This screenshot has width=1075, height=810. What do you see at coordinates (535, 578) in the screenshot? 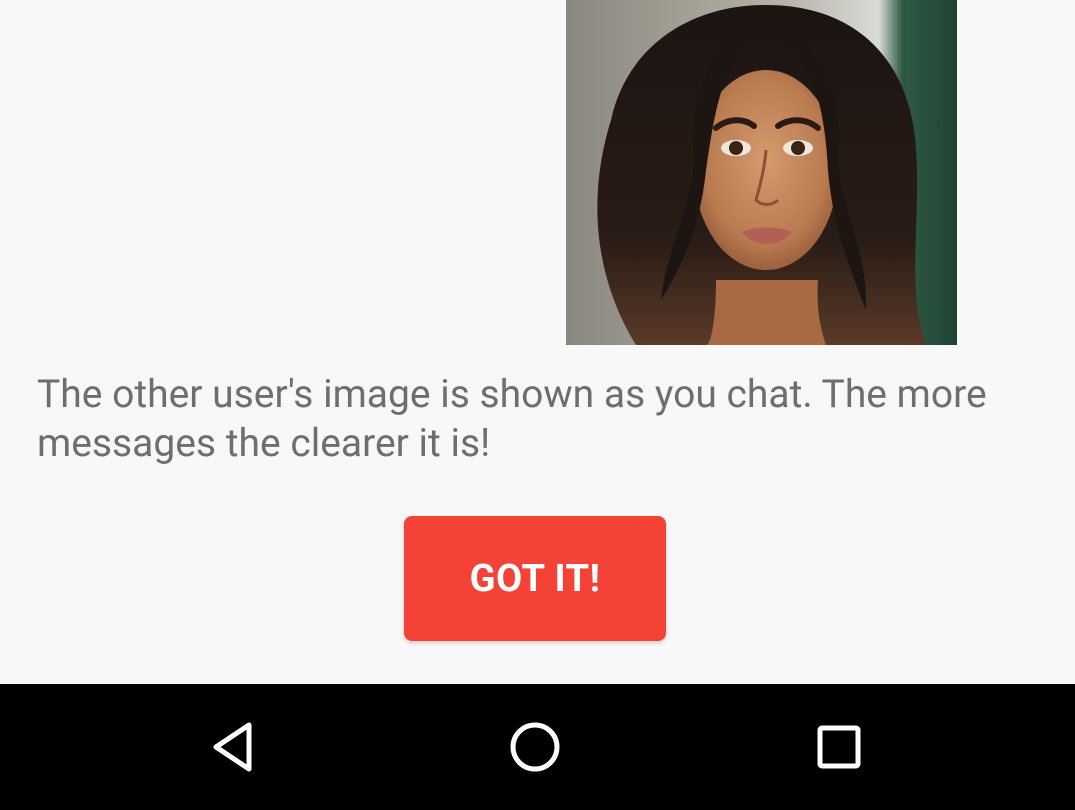
I see `got-it-button: GOT IT!` at bounding box center [535, 578].